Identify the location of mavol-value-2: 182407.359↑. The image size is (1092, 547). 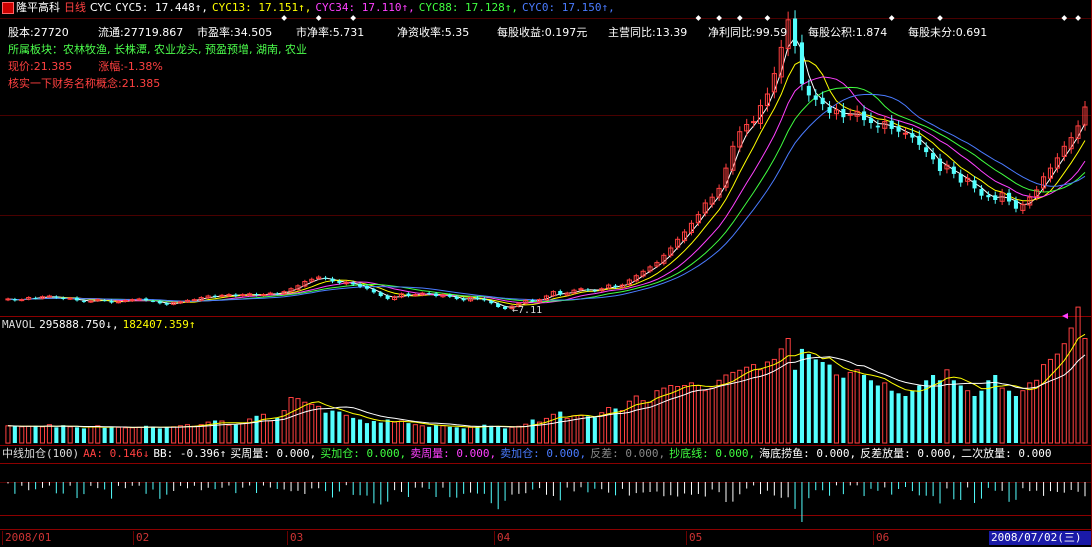
(159, 324).